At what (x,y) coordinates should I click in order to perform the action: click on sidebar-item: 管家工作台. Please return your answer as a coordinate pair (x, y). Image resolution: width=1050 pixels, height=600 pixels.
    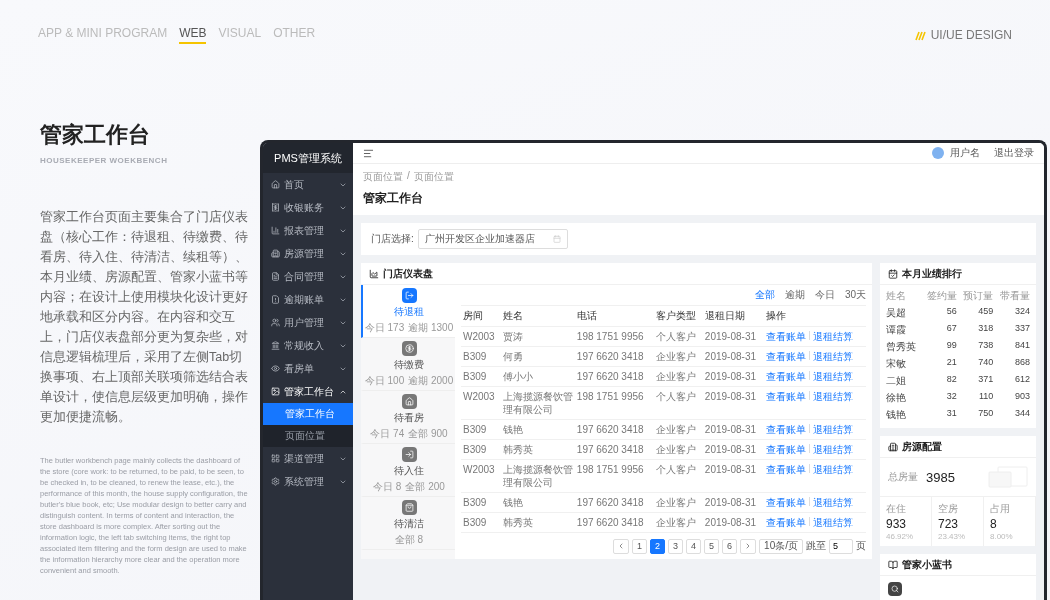
    Looking at the image, I should click on (308, 391).